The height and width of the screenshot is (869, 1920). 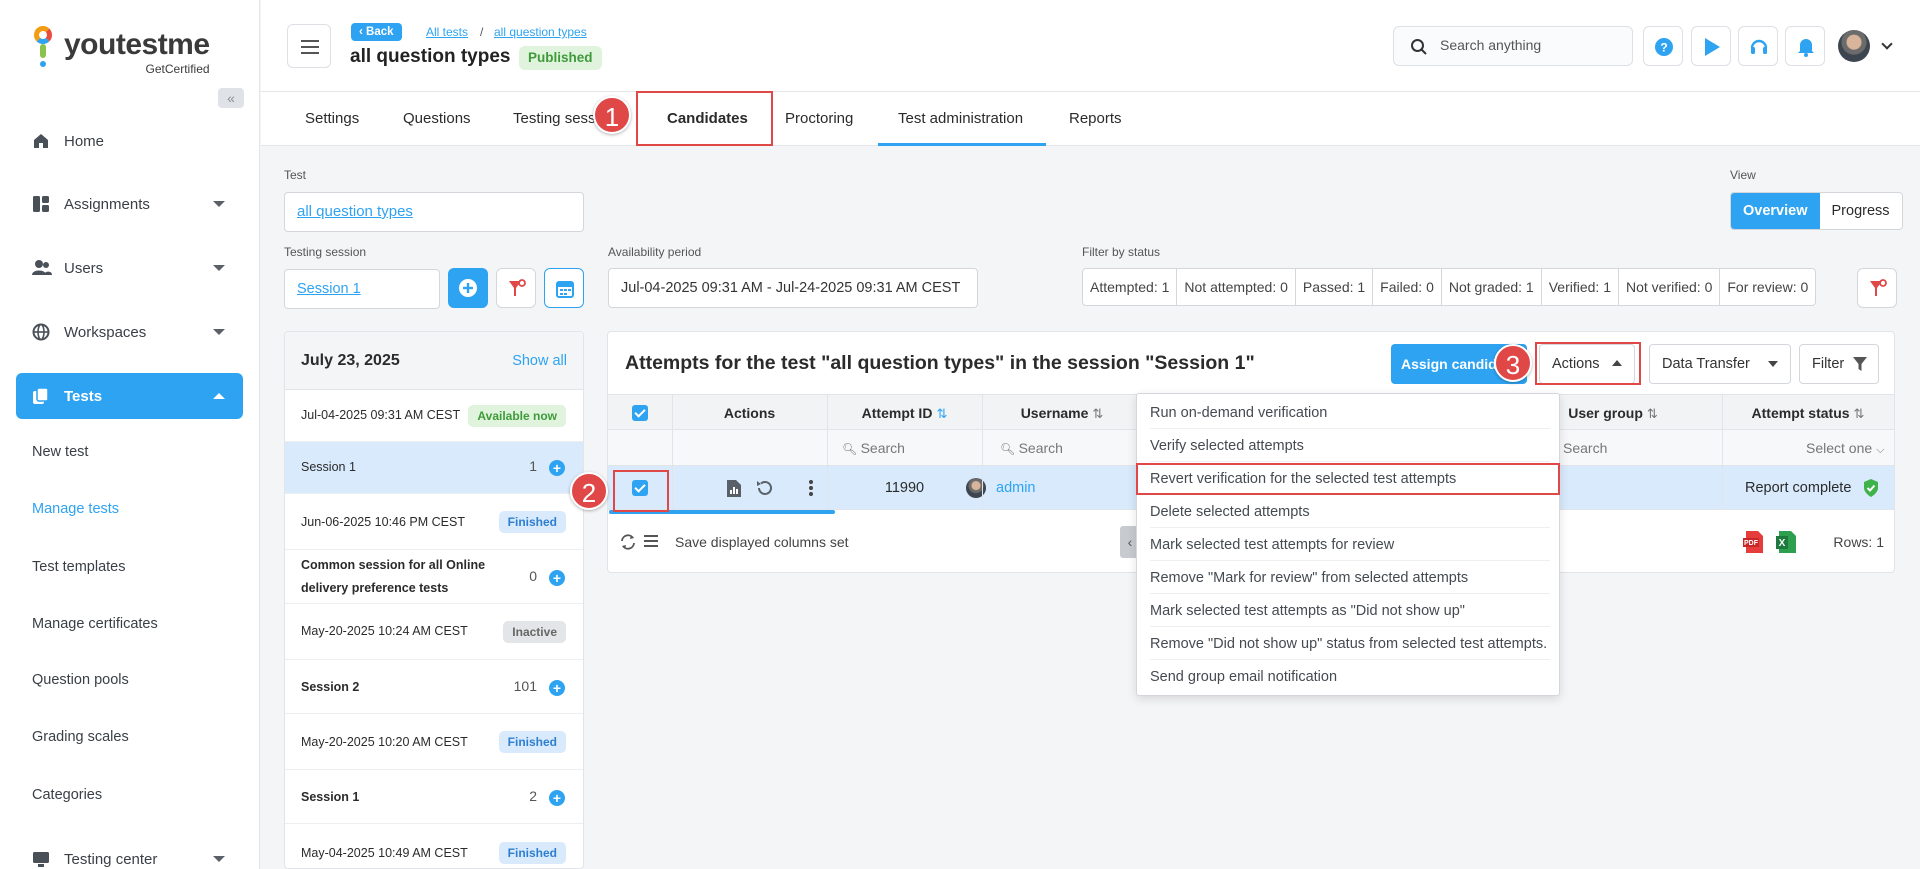 I want to click on sub-categories: Categories, so click(x=67, y=795).